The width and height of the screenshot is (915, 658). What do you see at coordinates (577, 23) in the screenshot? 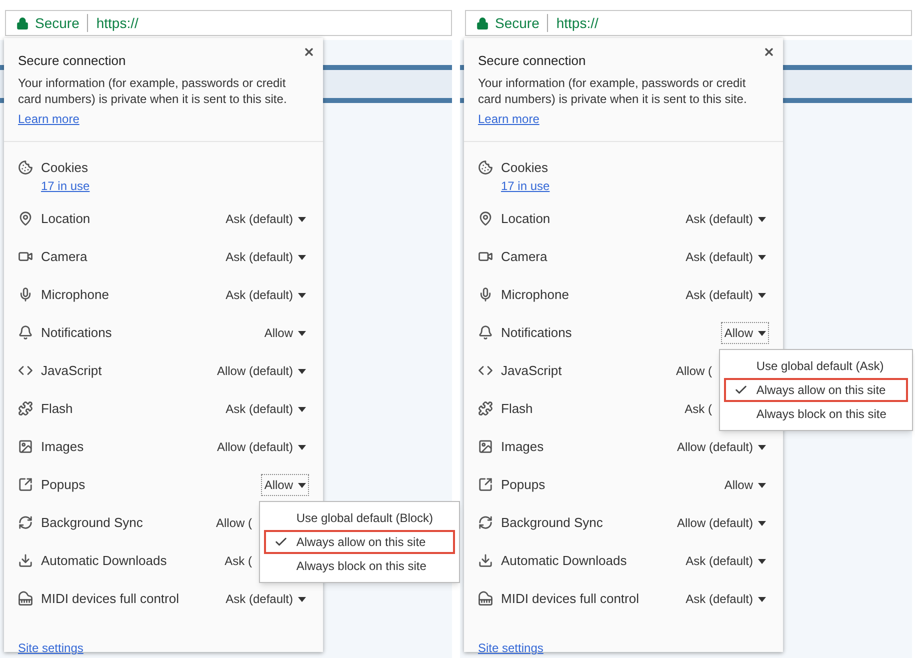
I see `url-text: https://` at bounding box center [577, 23].